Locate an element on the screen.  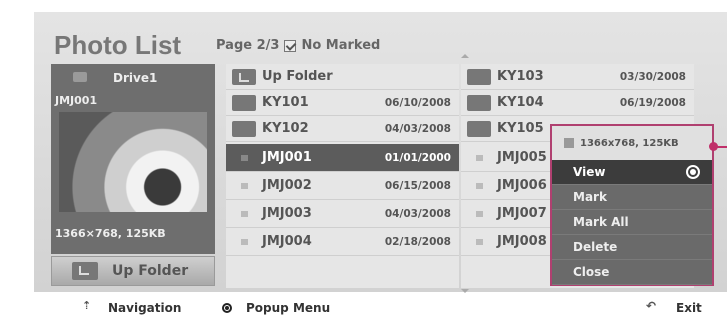
popup-item-label: Delete is located at coordinates (595, 247).